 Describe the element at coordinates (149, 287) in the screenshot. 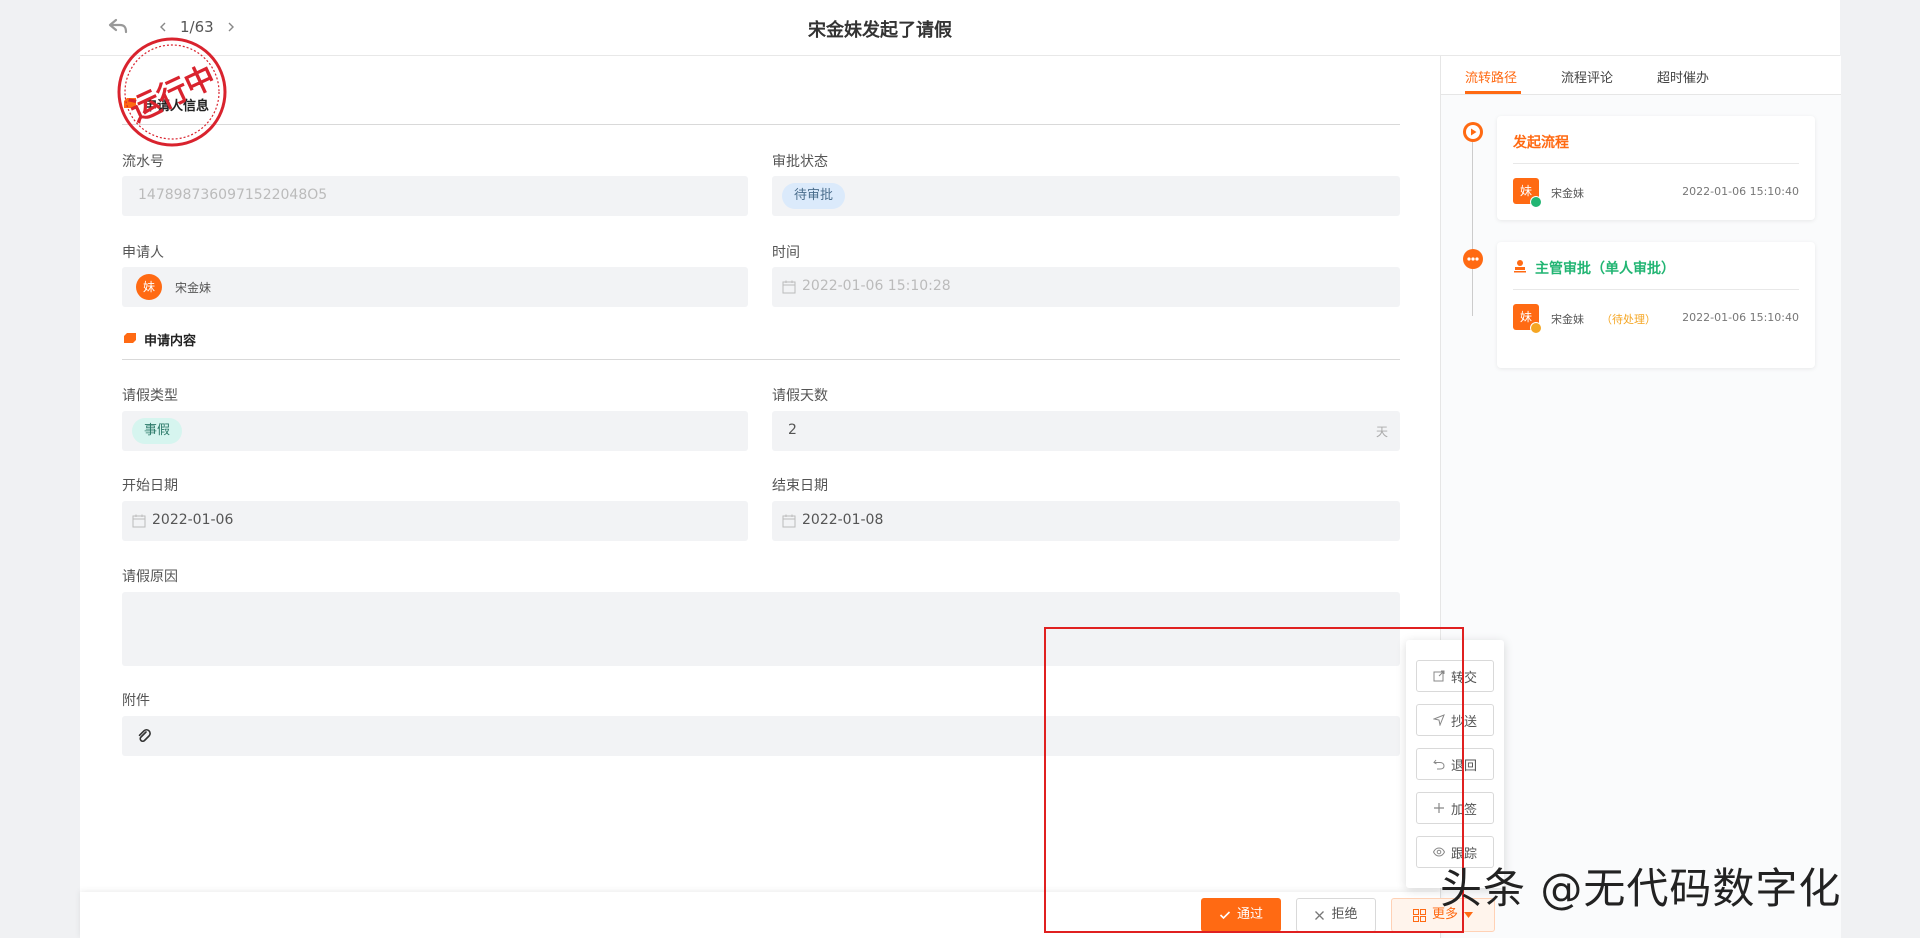

I see `avatar: 妹` at that location.